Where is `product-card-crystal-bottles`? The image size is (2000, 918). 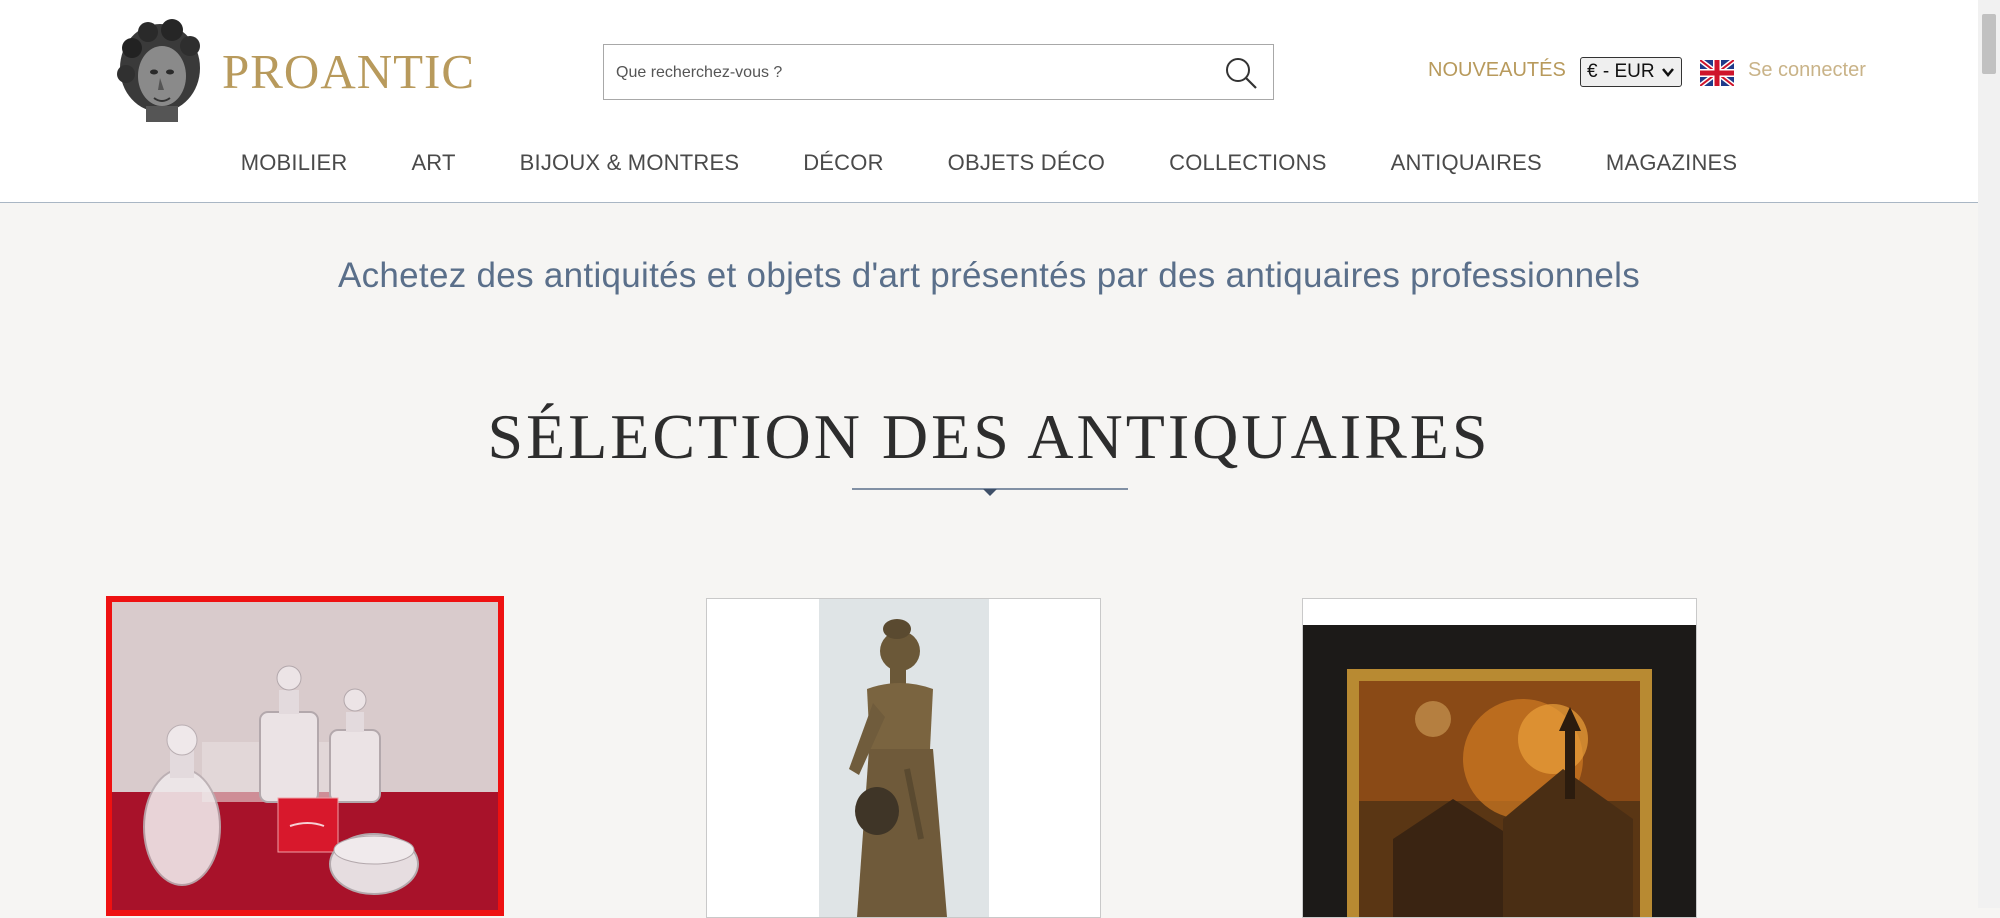 product-card-crystal-bottles is located at coordinates (305, 756).